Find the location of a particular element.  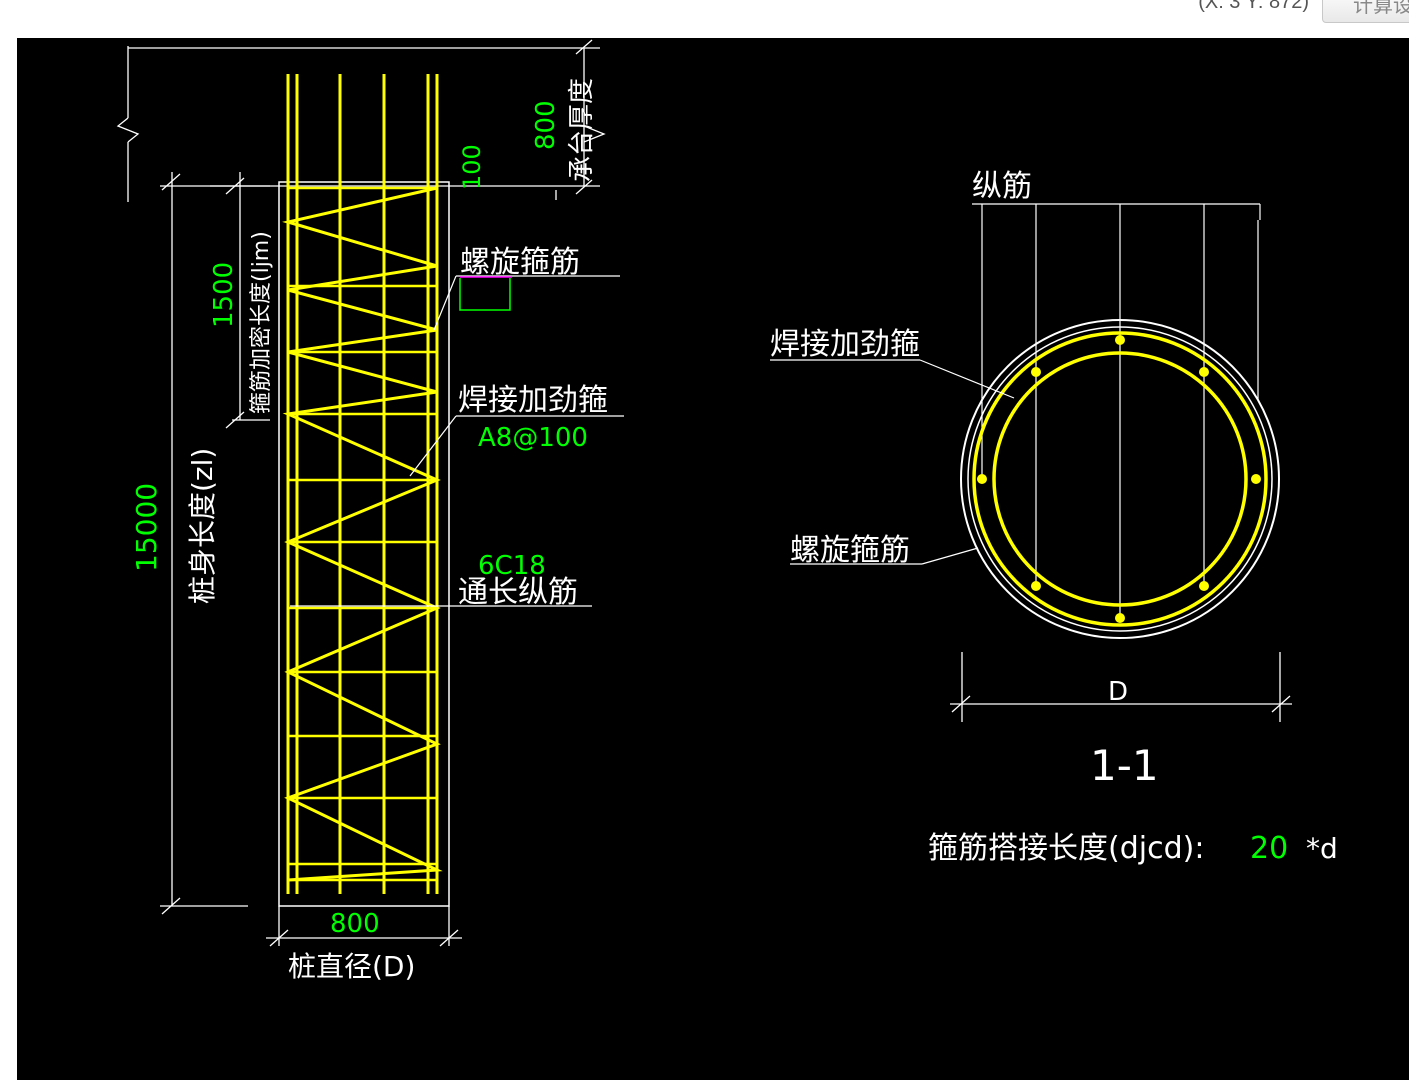

section-stiffener-label: 焊接加劲箍 is located at coordinates (845, 344).